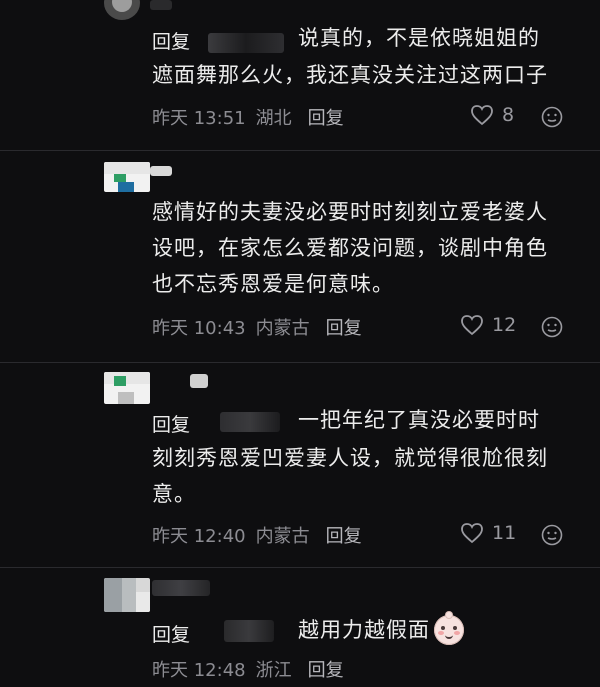 The width and height of the screenshot is (600, 687). What do you see at coordinates (504, 533) in the screenshot?
I see `like-count: 11` at bounding box center [504, 533].